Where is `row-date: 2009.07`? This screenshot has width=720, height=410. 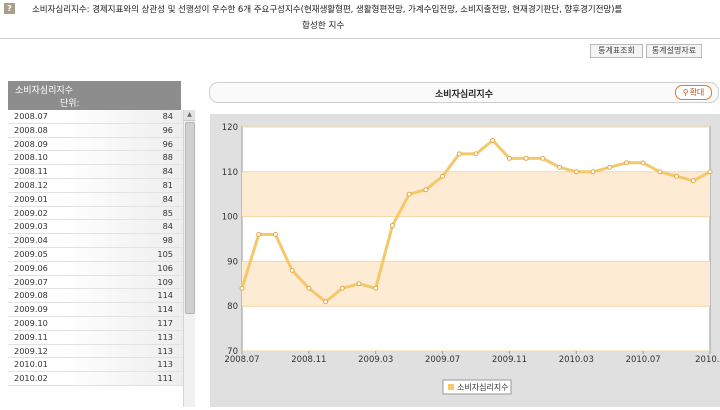 row-date: 2009.07 is located at coordinates (31, 281).